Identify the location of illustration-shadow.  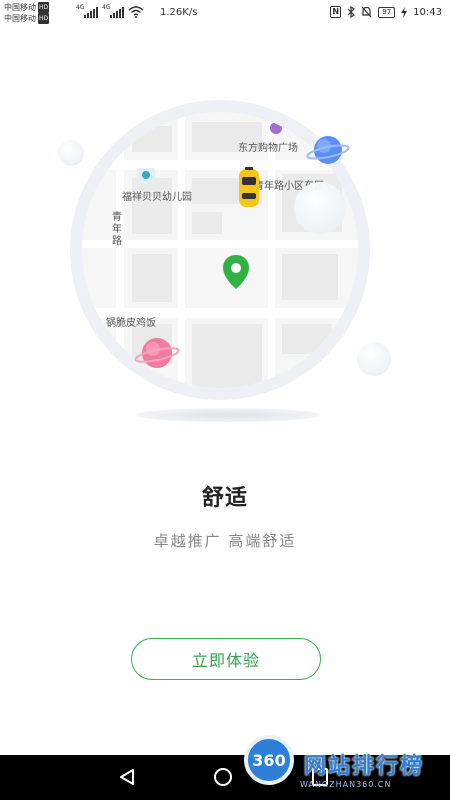
(228, 415).